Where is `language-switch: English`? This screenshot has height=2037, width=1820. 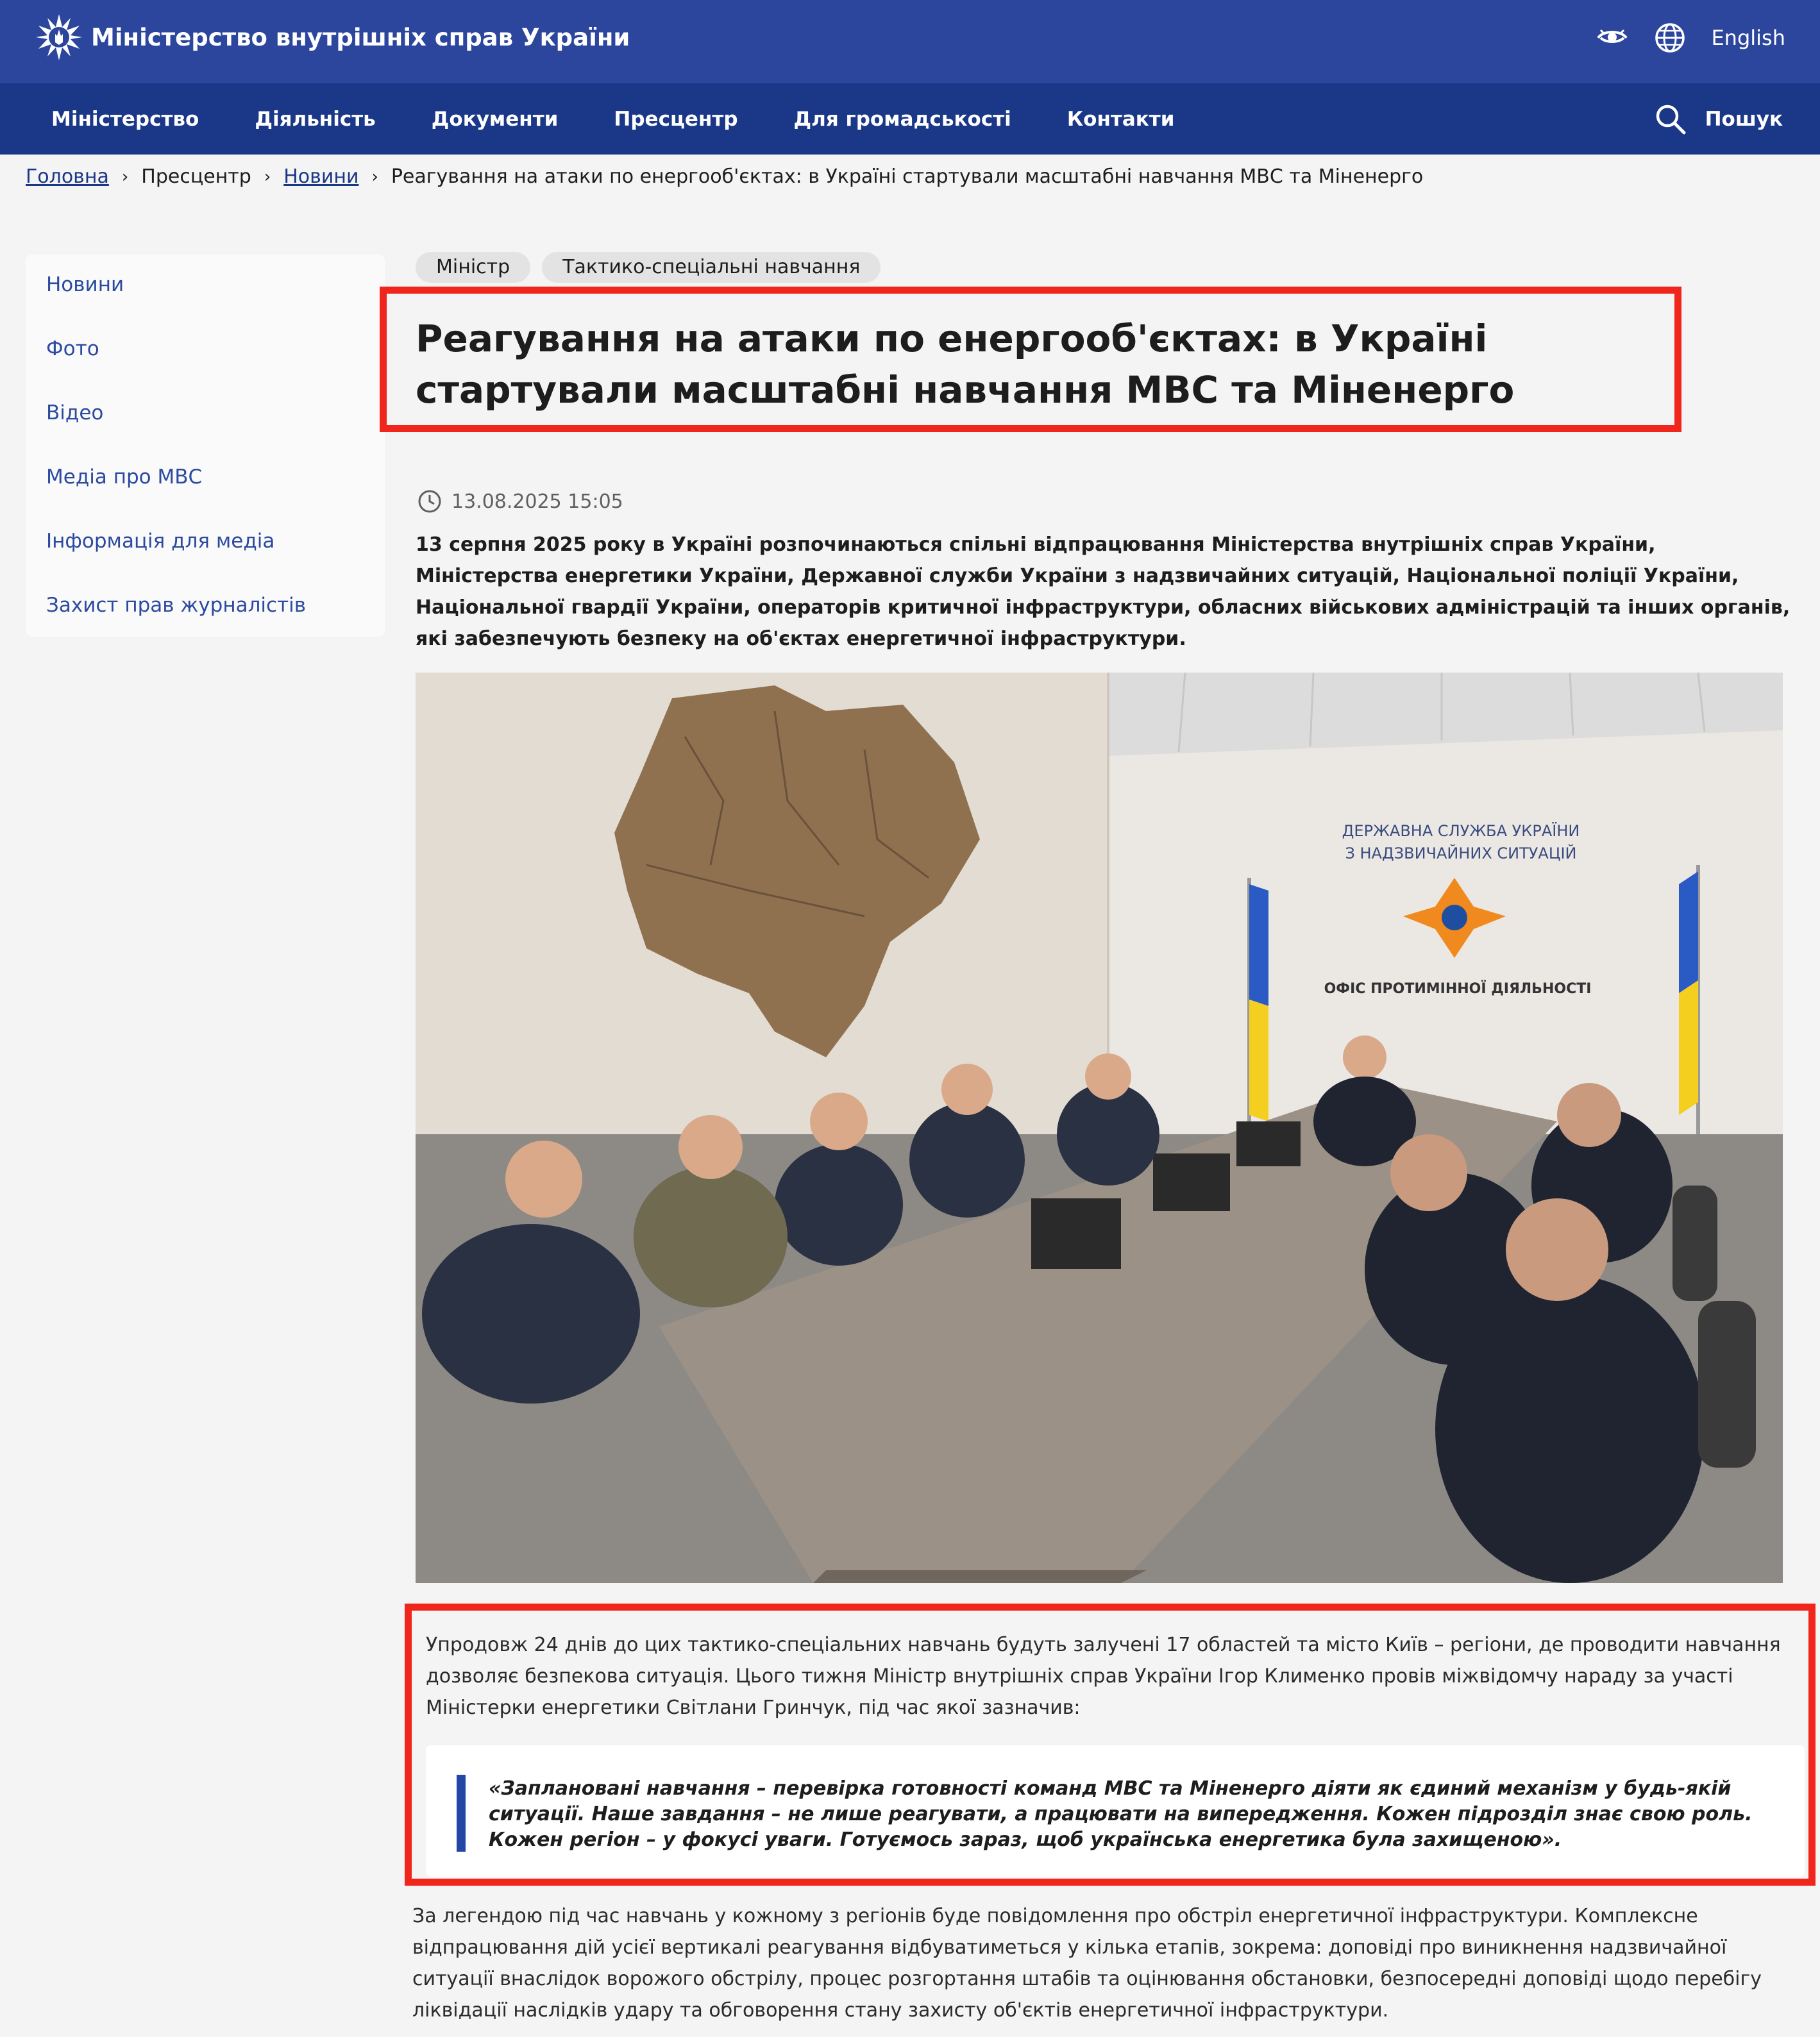
language-switch: English is located at coordinates (1748, 38).